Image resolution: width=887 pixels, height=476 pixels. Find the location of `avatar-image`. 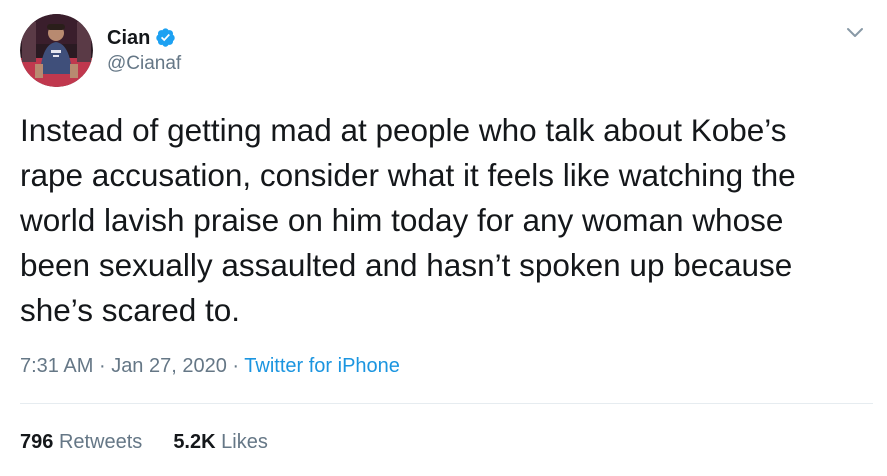

avatar-image is located at coordinates (56, 50).